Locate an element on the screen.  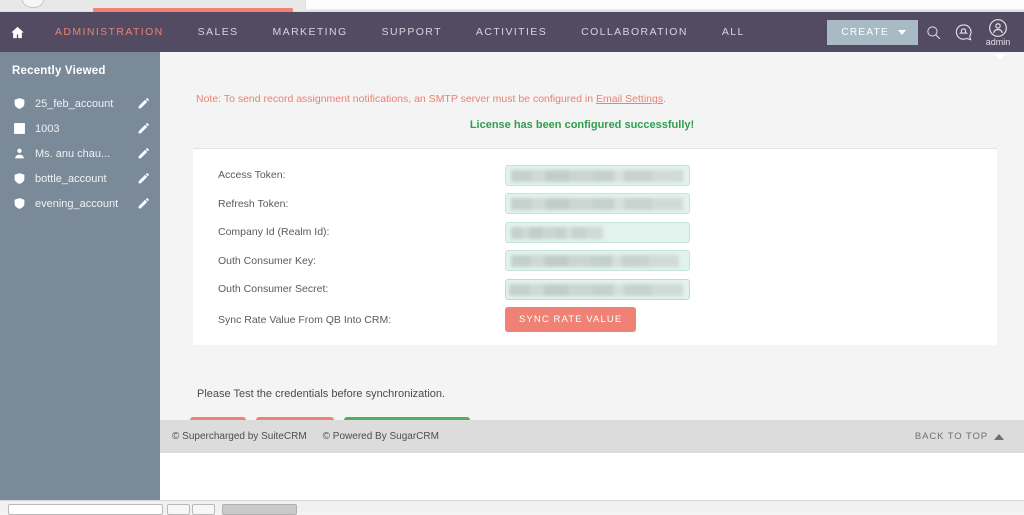
access-token-input is located at coordinates (597, 175).